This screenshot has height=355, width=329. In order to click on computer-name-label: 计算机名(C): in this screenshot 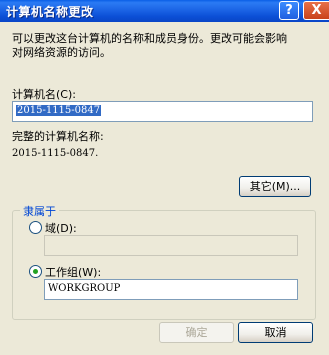, I will do `click(44, 94)`.